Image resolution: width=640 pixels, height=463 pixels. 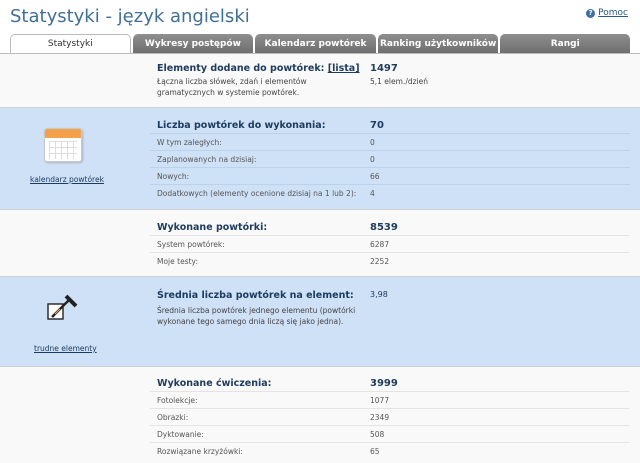 I want to click on table-row: Rozwiązane krzyżówki: 65, so click(x=390, y=450).